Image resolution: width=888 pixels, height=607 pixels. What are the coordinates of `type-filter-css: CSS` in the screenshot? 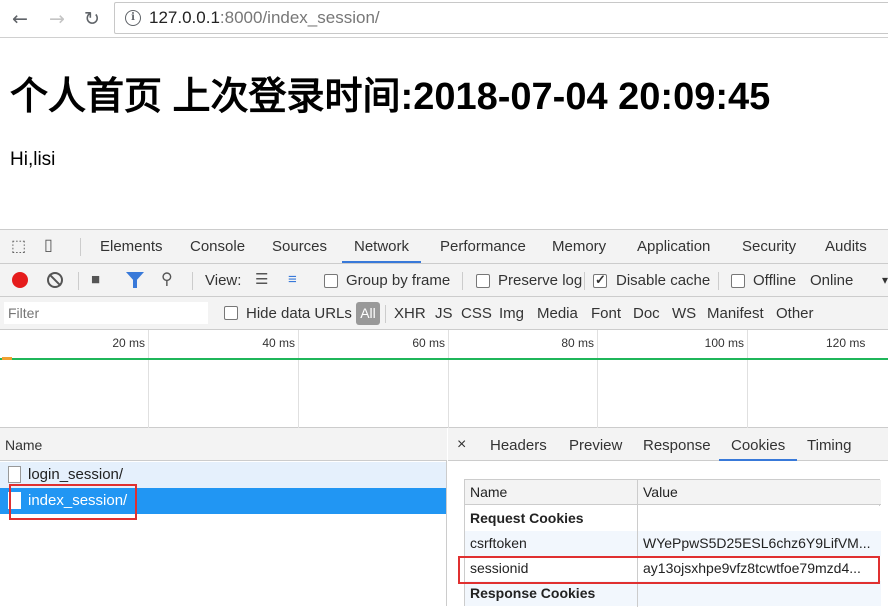 It's located at (476, 313).